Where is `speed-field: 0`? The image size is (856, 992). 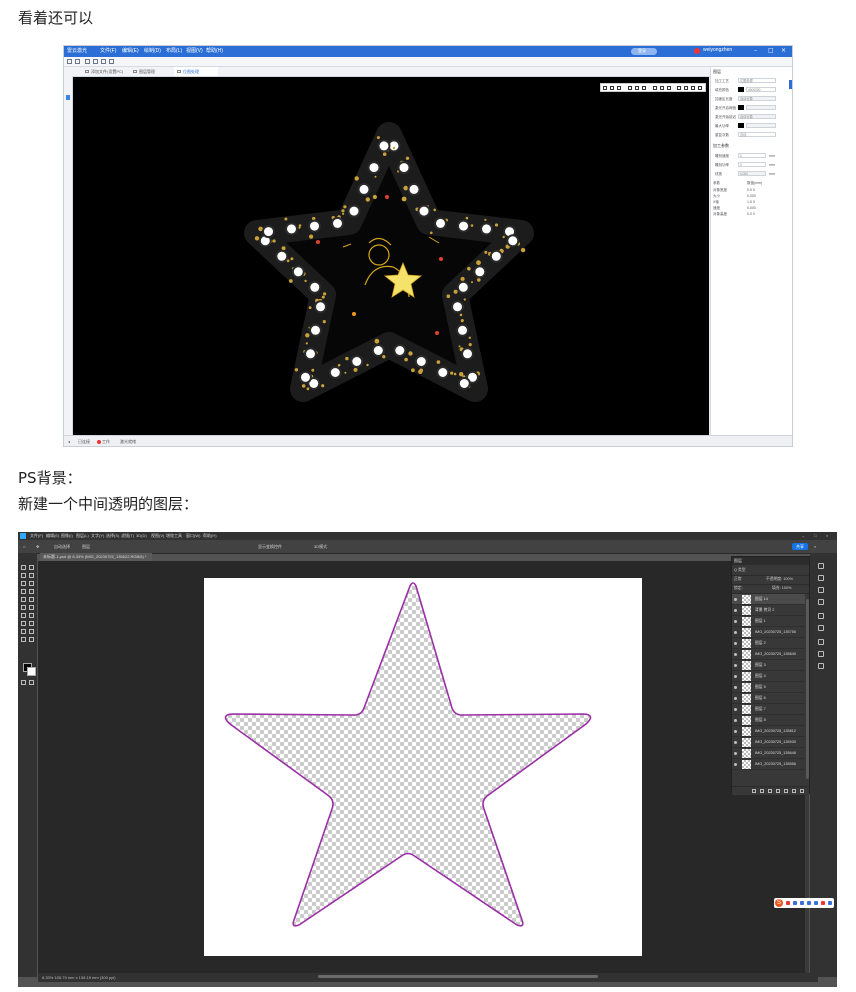
speed-field: 0 is located at coordinates (752, 155).